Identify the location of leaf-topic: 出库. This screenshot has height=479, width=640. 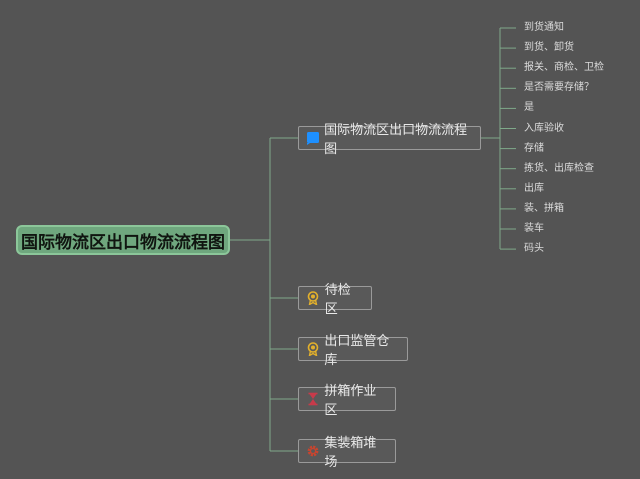
(534, 189).